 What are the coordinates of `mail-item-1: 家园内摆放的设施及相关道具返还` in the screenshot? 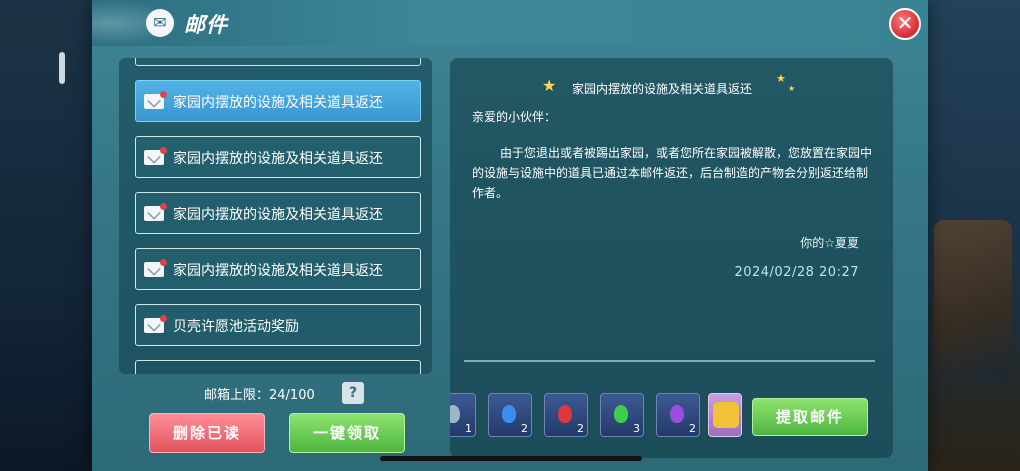 It's located at (278, 101).